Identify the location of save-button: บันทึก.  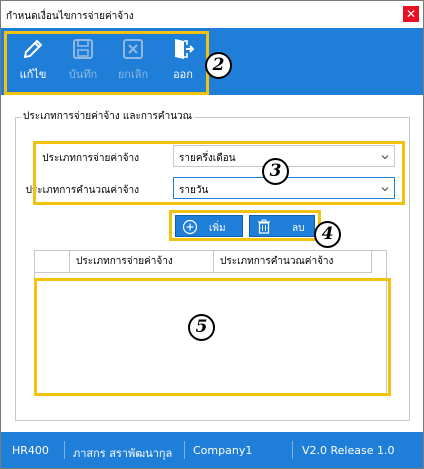
(83, 60).